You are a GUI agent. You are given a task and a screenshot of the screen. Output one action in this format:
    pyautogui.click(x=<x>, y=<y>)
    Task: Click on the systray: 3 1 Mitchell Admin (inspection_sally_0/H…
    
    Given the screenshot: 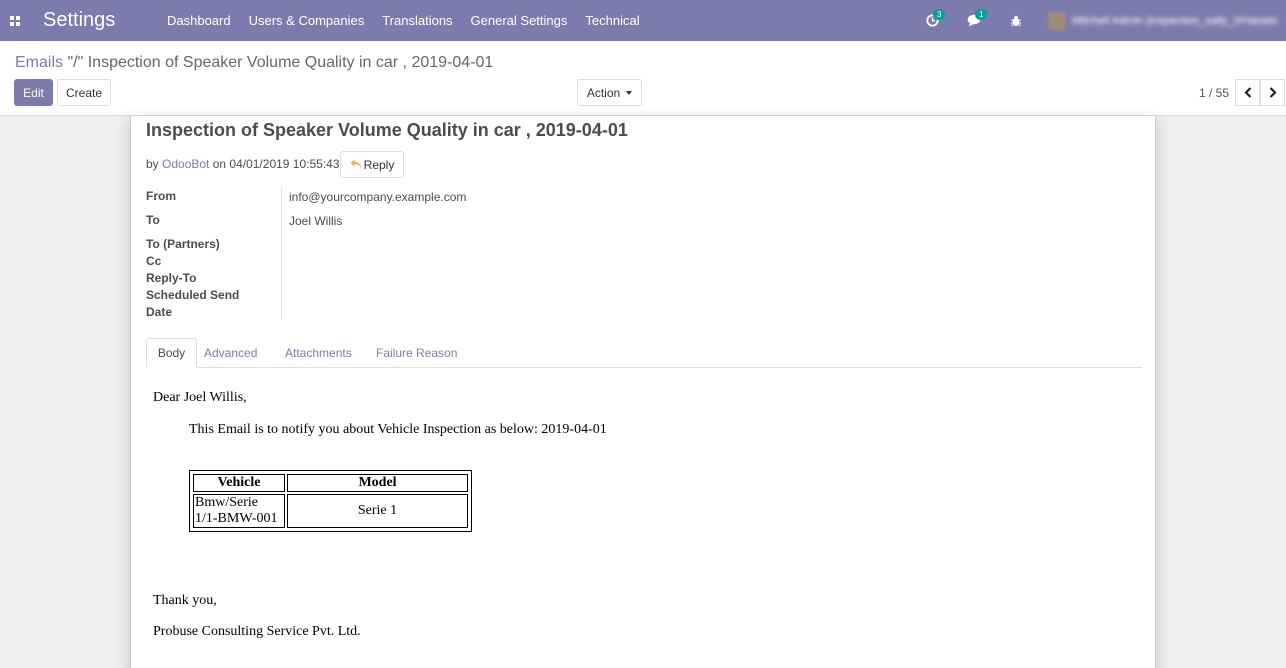 What is the action you would take?
    pyautogui.click(x=1104, y=20)
    